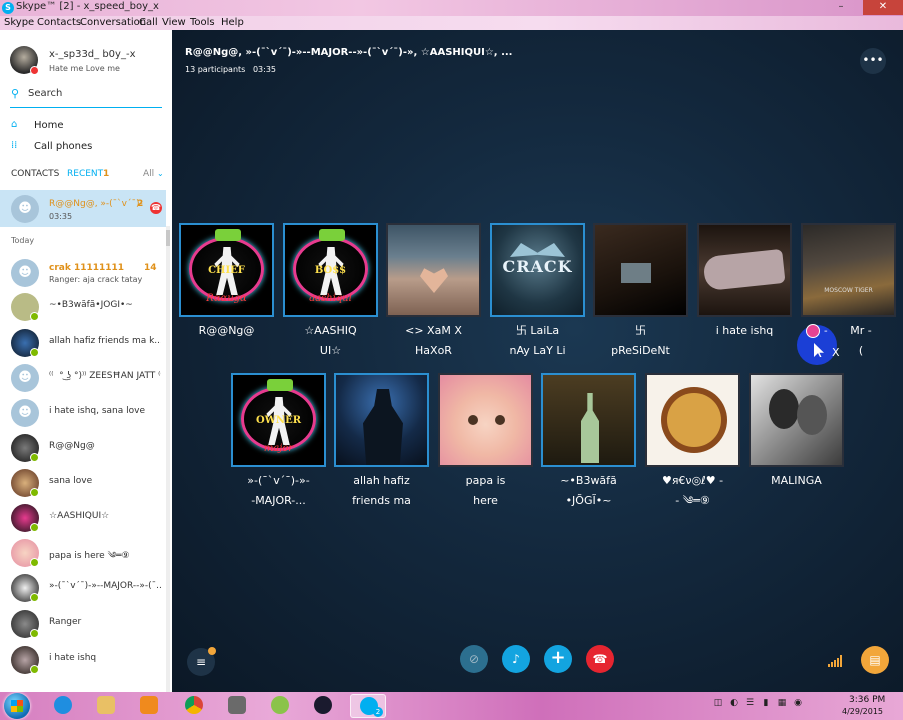 Image resolution: width=903 pixels, height=720 pixels. Describe the element at coordinates (86, 126) in the screenshot. I see `nav-home: ⌂ Home` at that location.